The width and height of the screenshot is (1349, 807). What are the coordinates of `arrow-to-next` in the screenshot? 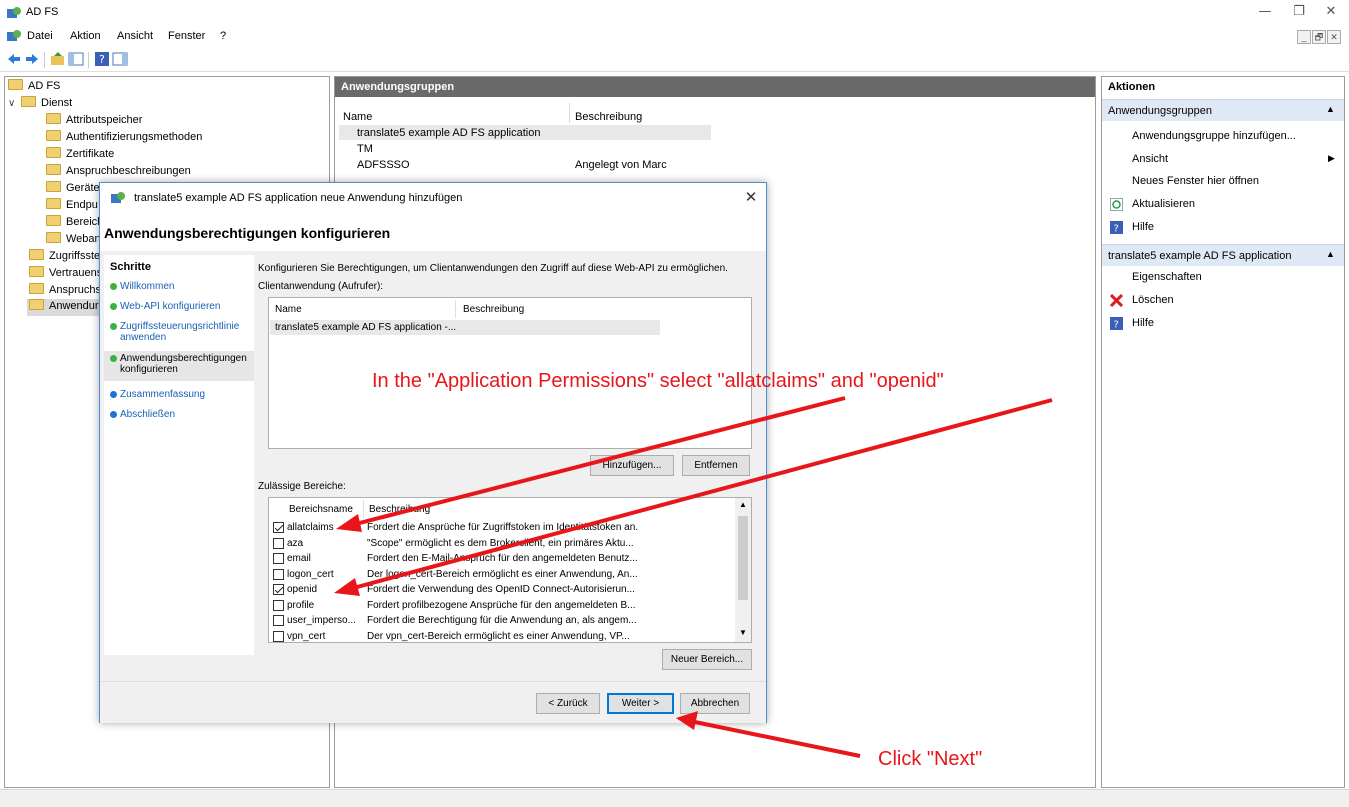 It's located at (775, 738).